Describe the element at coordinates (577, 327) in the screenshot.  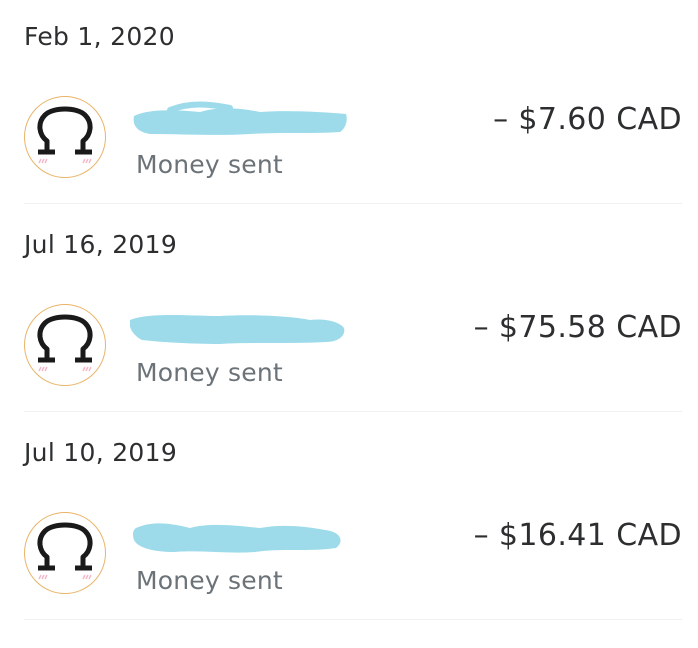
I see `transaction-amount: – $75.58 CAD` at that location.